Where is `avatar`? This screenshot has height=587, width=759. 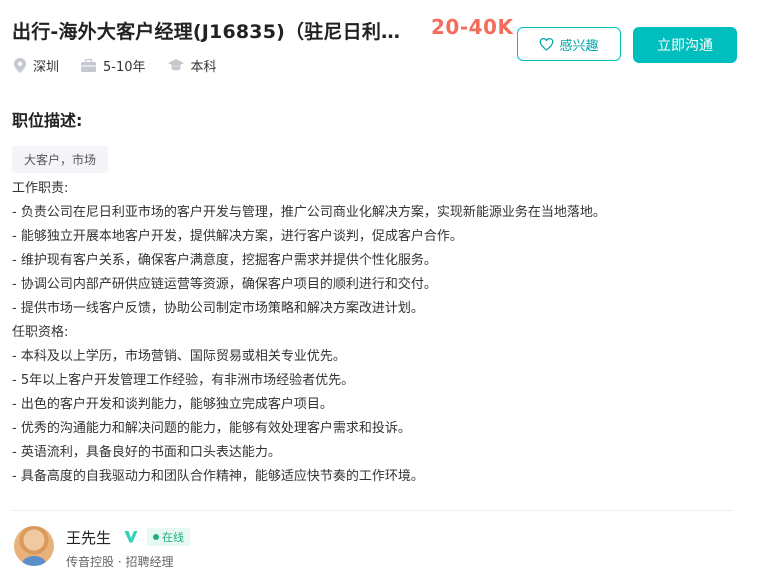 avatar is located at coordinates (34, 546).